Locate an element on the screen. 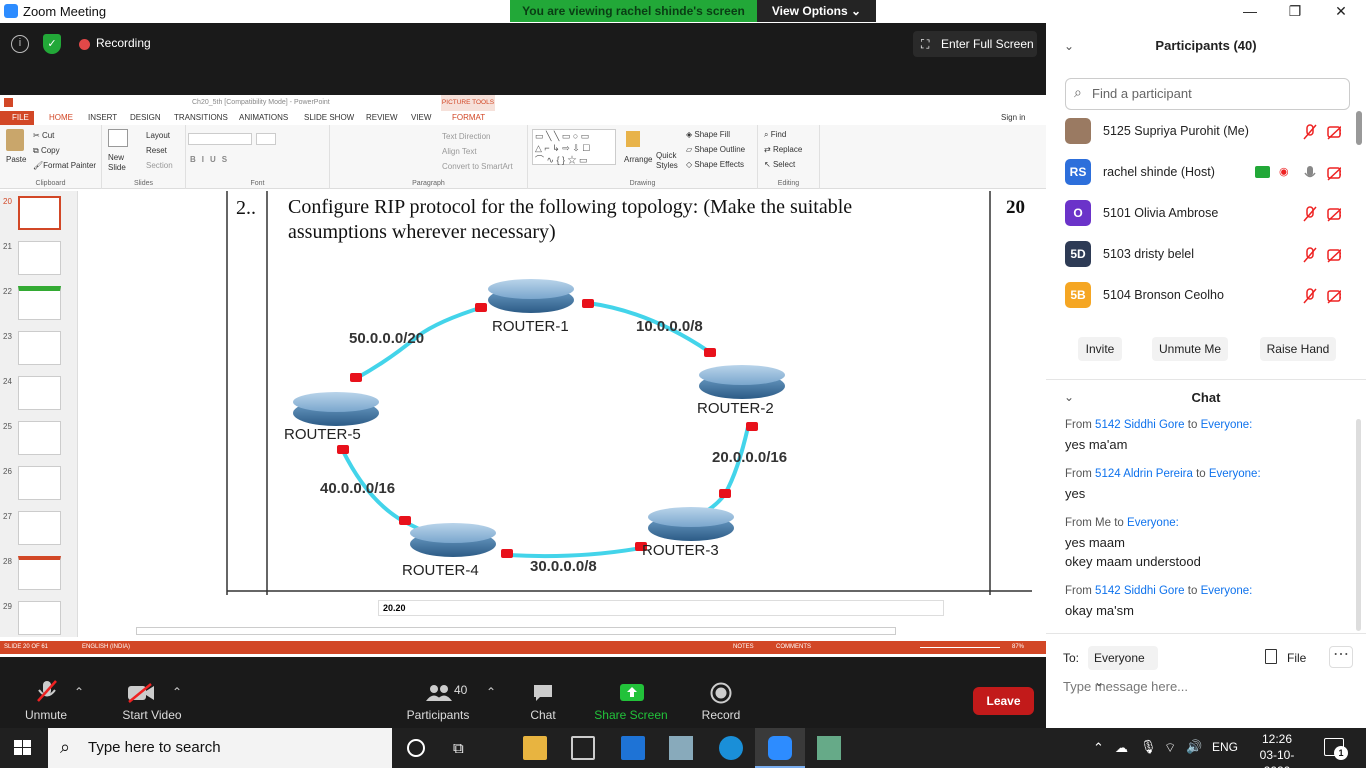  edge-icon is located at coordinates (731, 748).